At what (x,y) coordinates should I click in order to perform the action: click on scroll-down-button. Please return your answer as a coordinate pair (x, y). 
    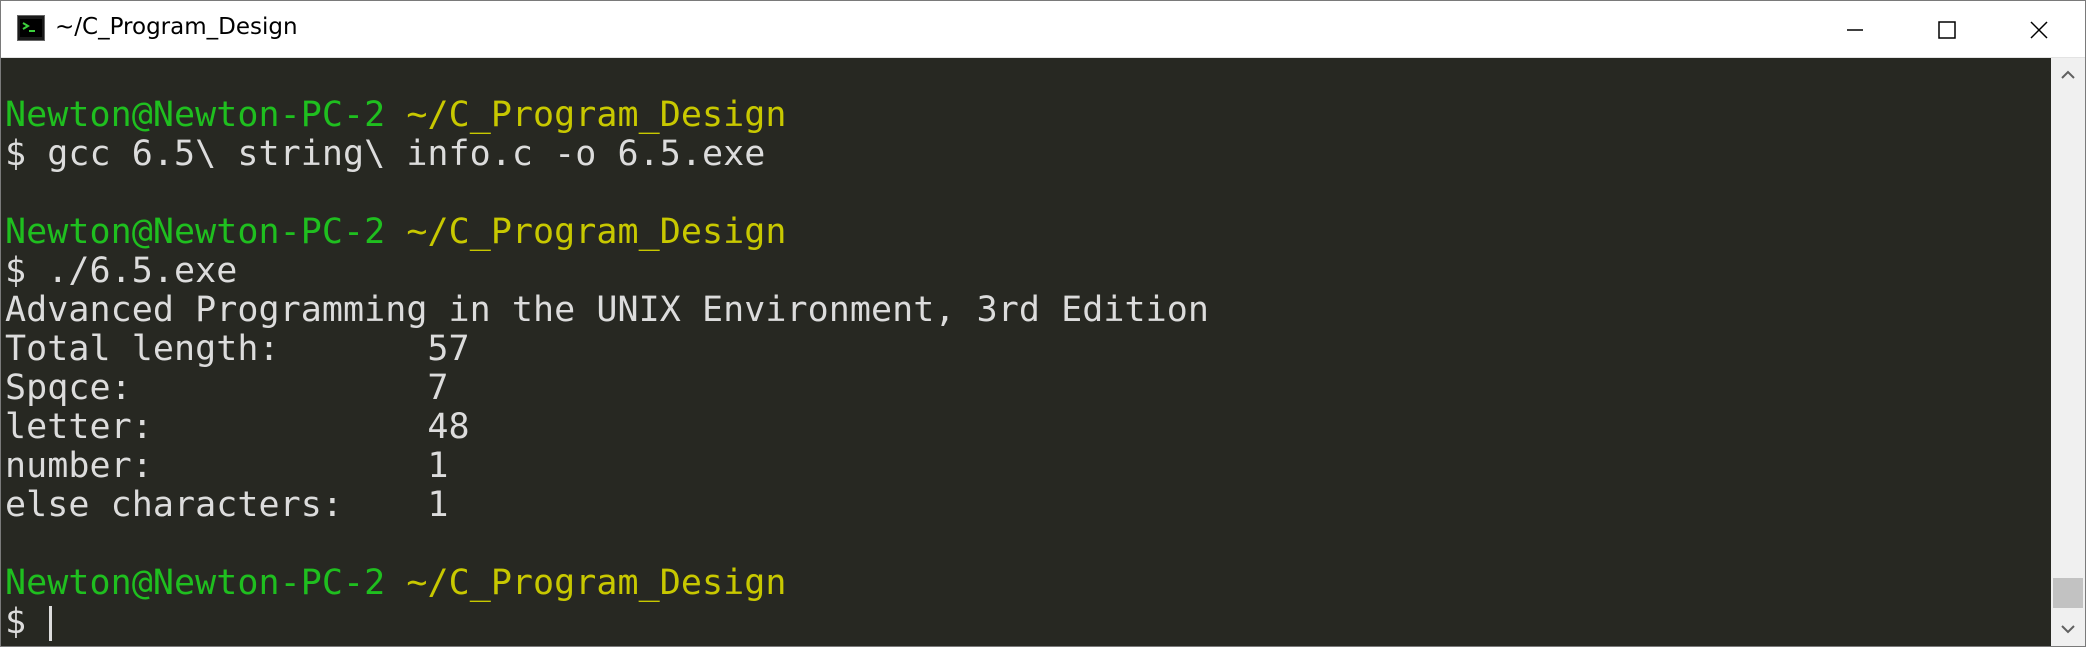
    Looking at the image, I should click on (2068, 629).